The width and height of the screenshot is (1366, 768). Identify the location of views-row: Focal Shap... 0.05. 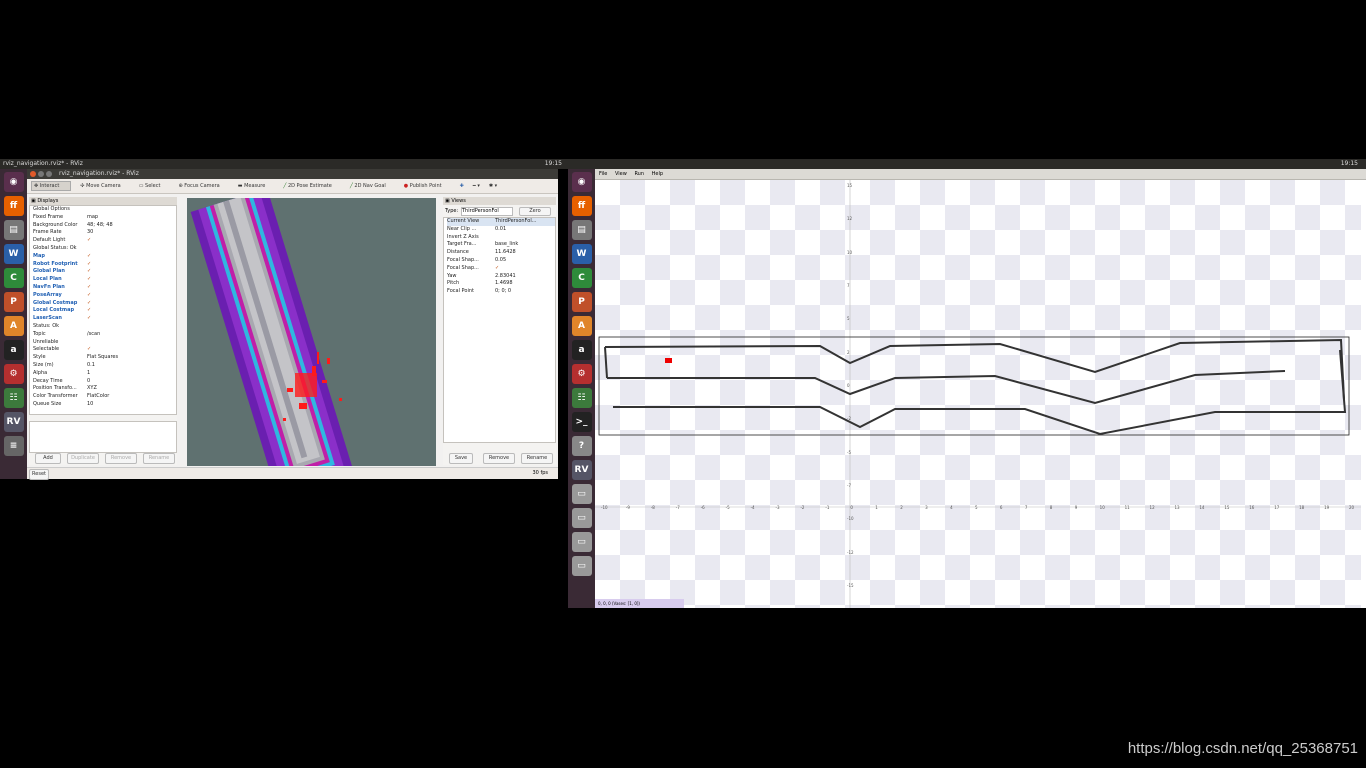
(501, 261).